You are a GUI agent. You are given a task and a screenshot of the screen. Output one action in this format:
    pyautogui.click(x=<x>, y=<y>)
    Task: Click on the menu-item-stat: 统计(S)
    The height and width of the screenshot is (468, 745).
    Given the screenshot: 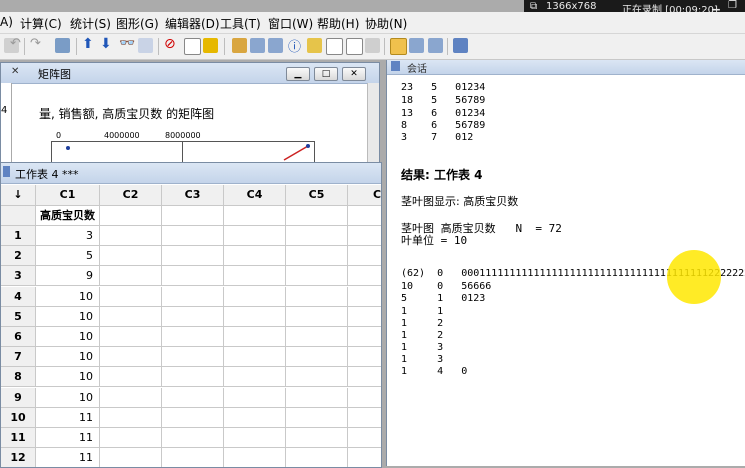 What is the action you would take?
    pyautogui.click(x=90, y=23)
    